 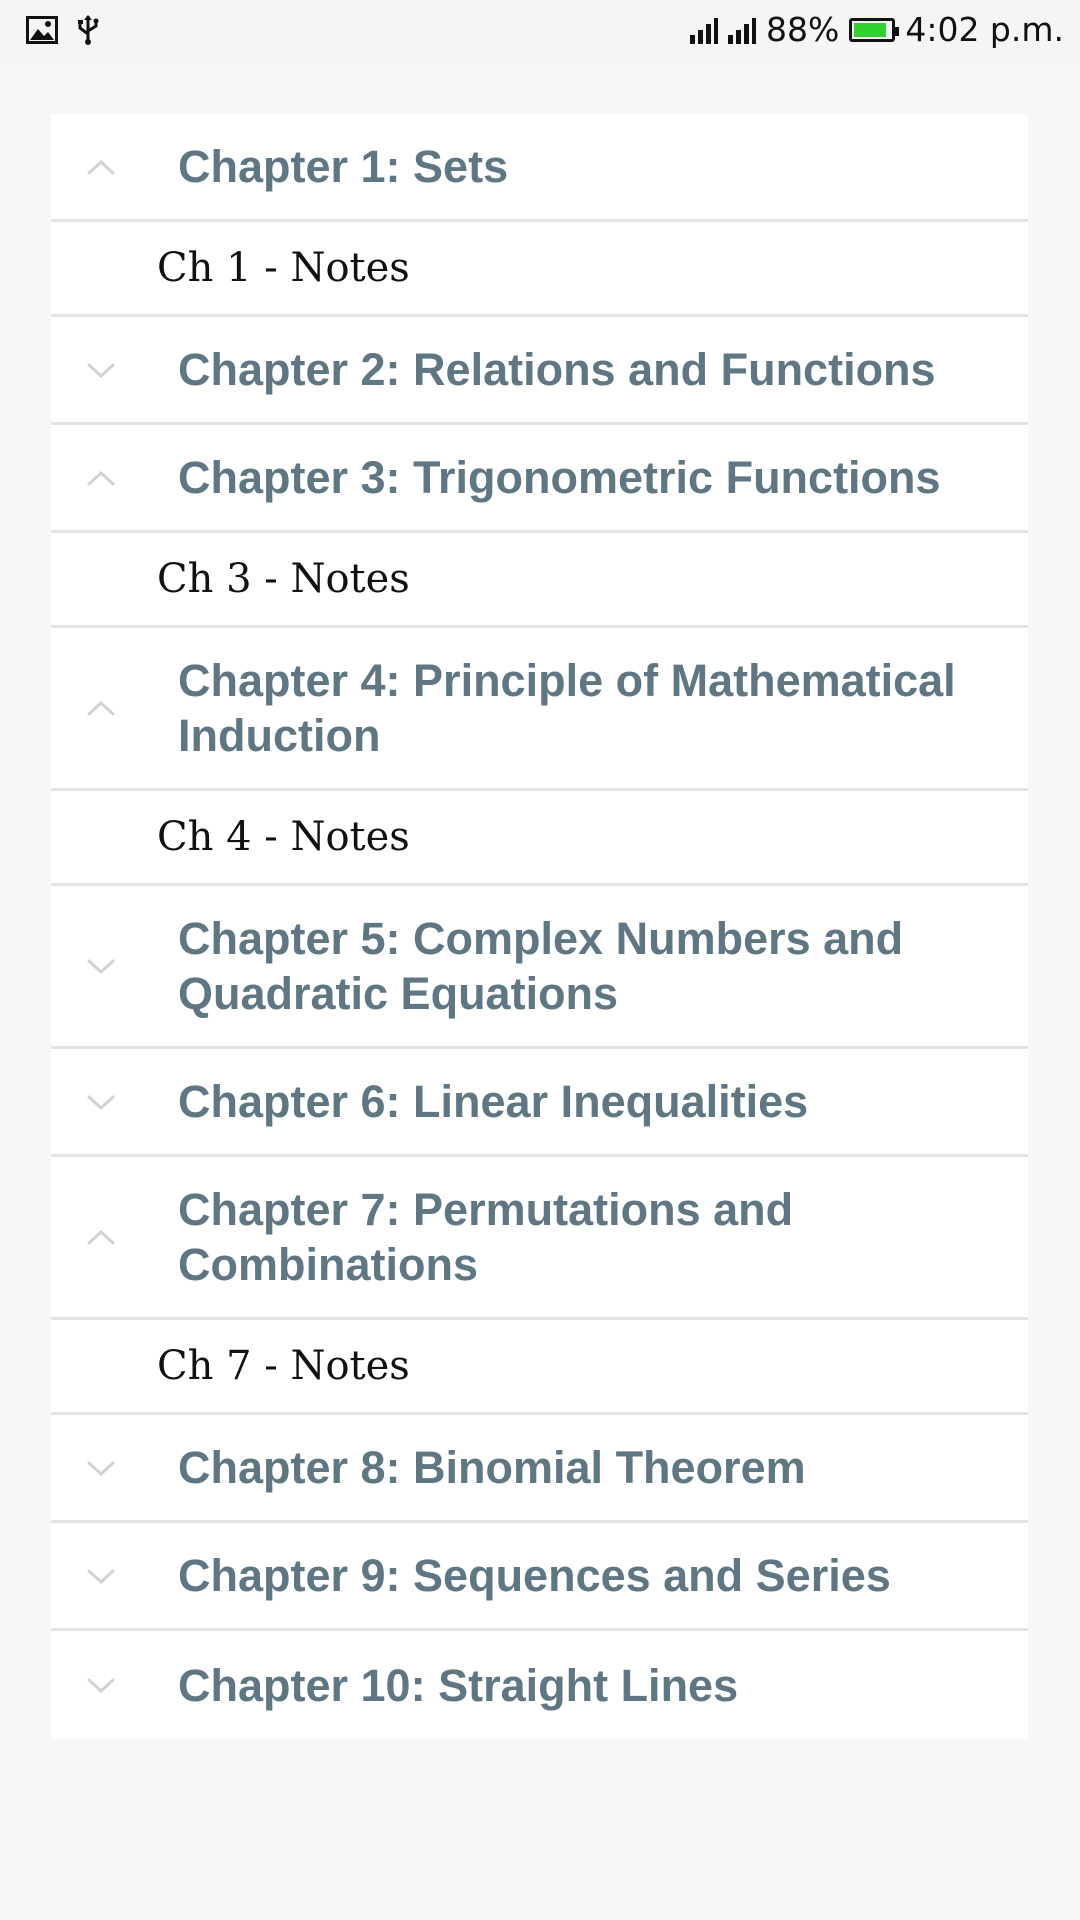 What do you see at coordinates (984, 29) in the screenshot?
I see `clock: 4:02 p.m.` at bounding box center [984, 29].